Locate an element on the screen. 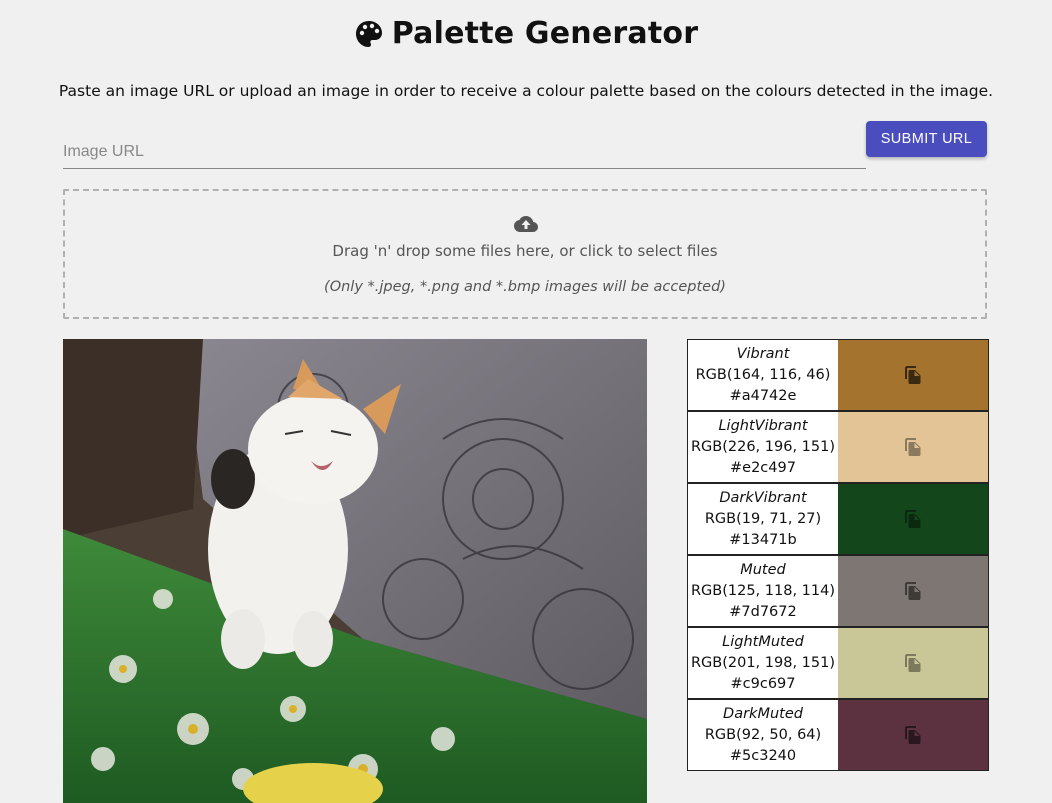 The height and width of the screenshot is (803, 1052). swatch-info: LightVibrant RGB(226, 196, 151) #e2c497 is located at coordinates (763, 447).